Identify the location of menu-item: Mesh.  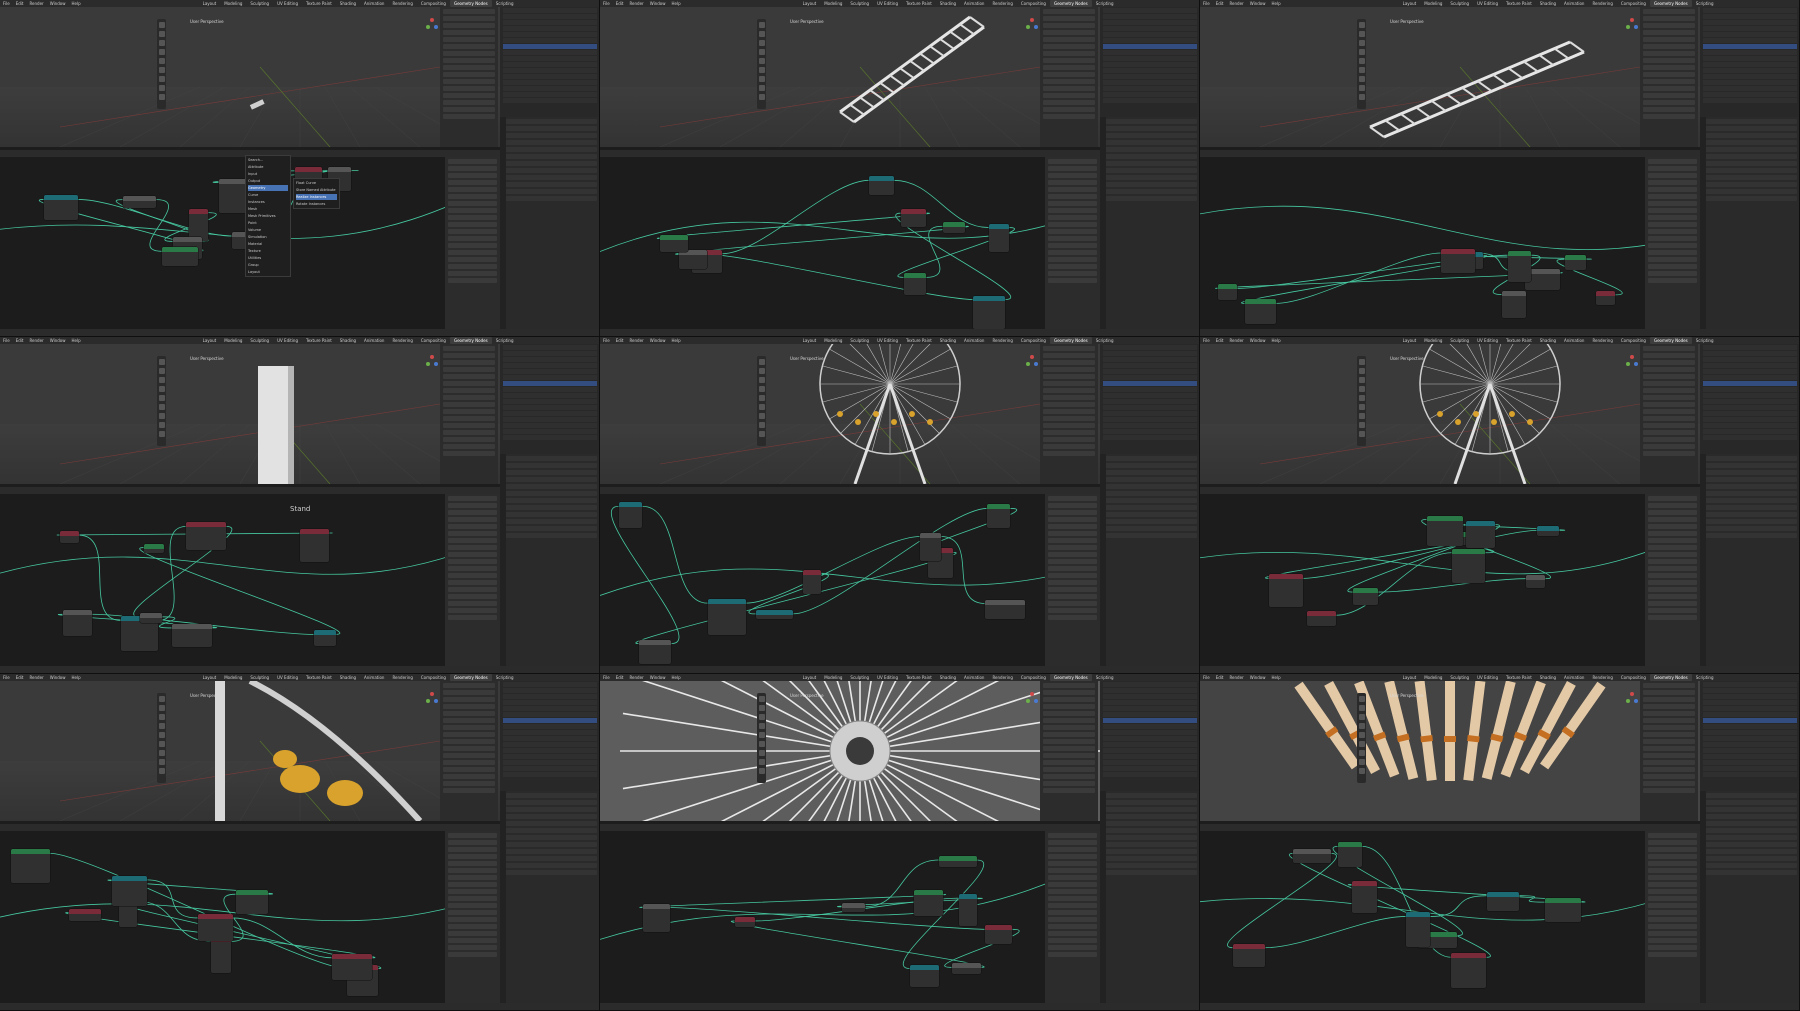
(268, 209).